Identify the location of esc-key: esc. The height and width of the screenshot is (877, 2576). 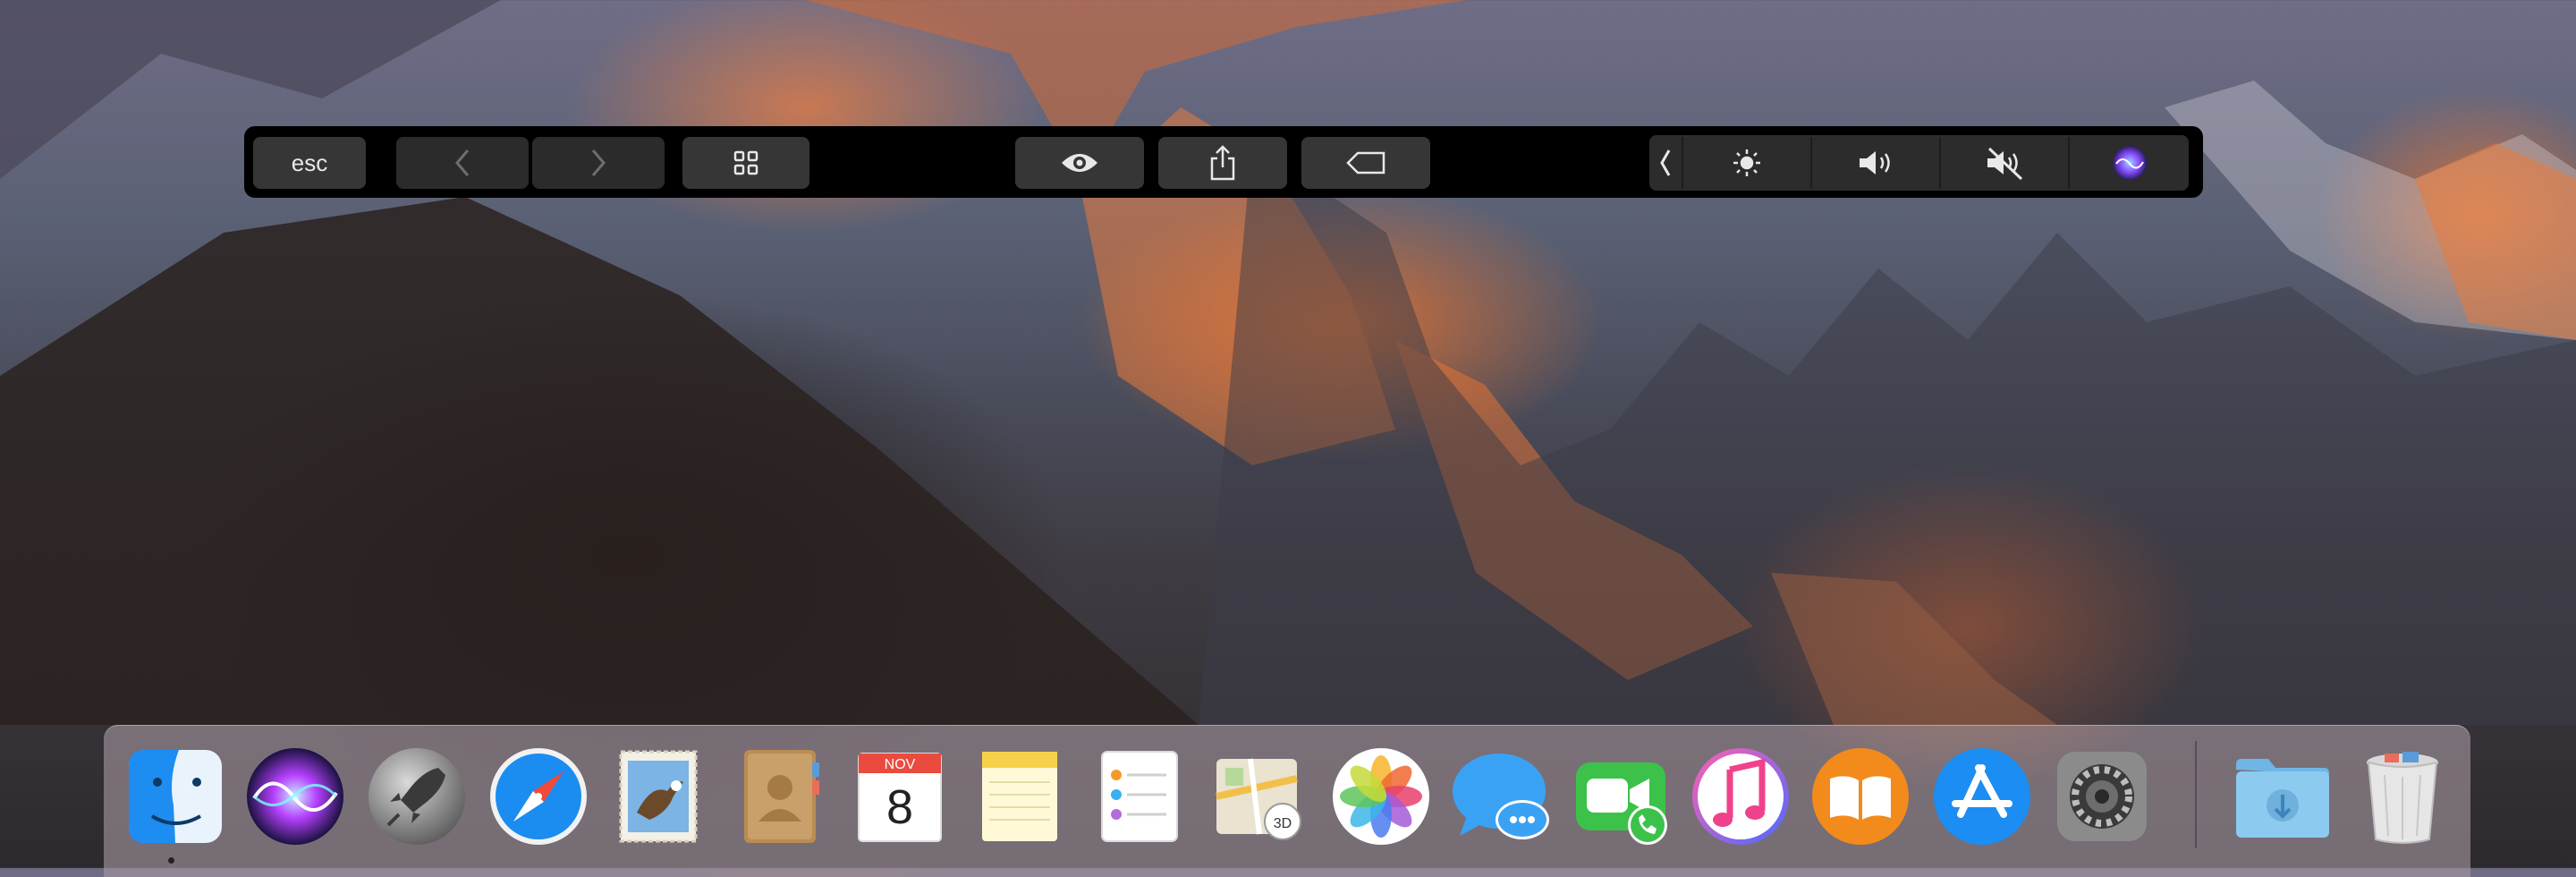
(309, 163).